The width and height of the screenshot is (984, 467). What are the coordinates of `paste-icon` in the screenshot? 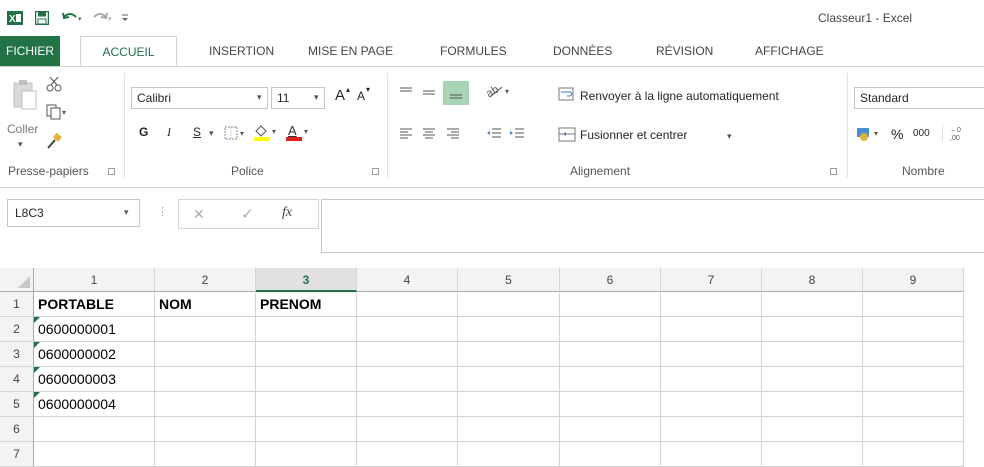 It's located at (25, 98).